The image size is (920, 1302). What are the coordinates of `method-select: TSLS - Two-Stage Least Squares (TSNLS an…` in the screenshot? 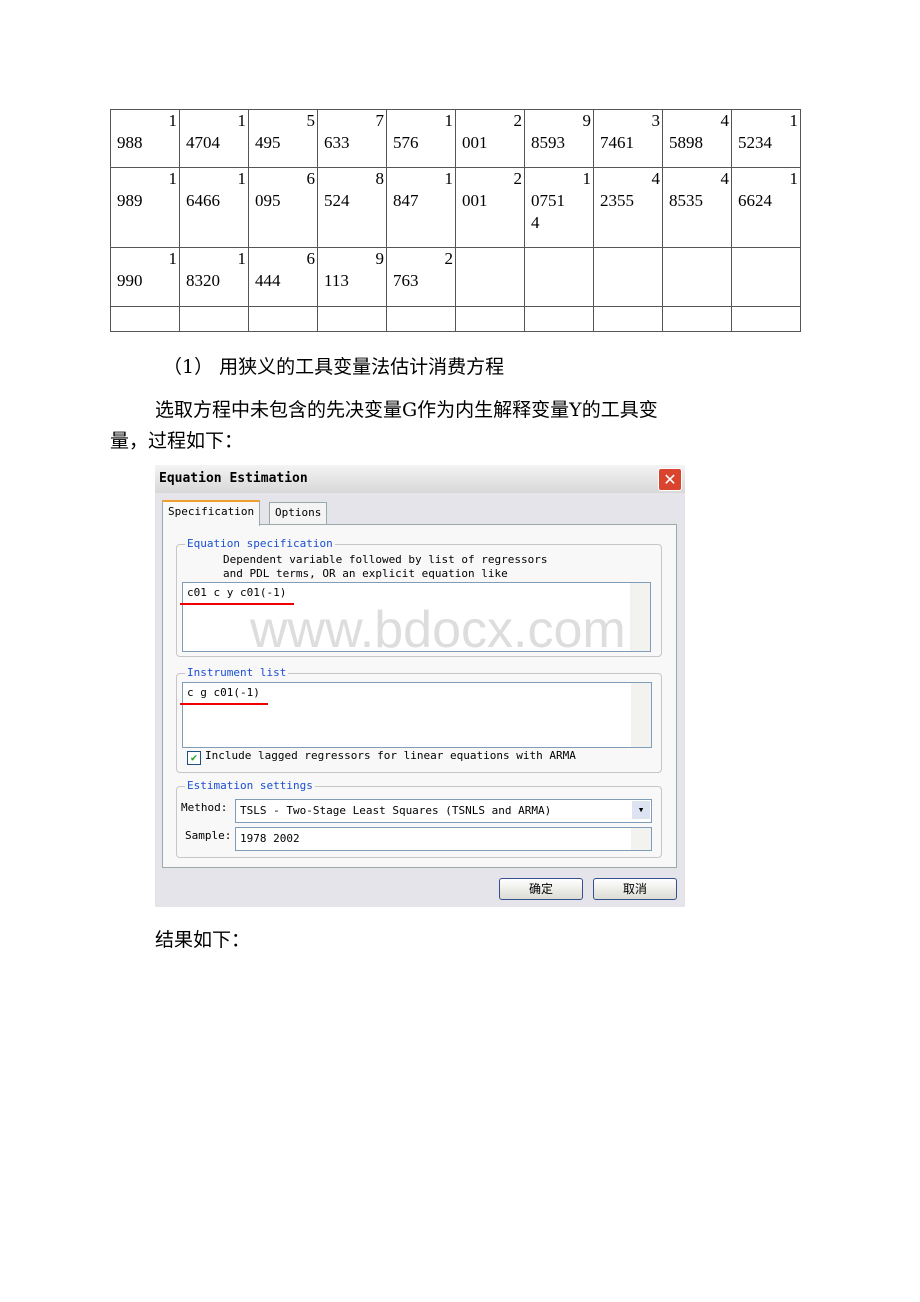 It's located at (443, 811).